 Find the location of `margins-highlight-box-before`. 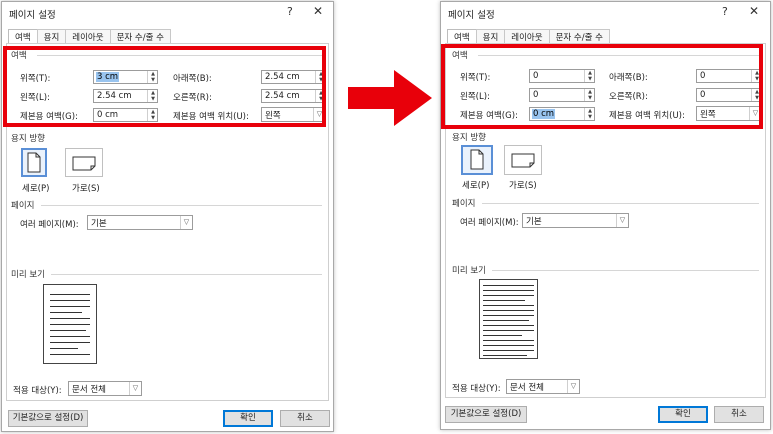

margins-highlight-box-before is located at coordinates (164, 86).